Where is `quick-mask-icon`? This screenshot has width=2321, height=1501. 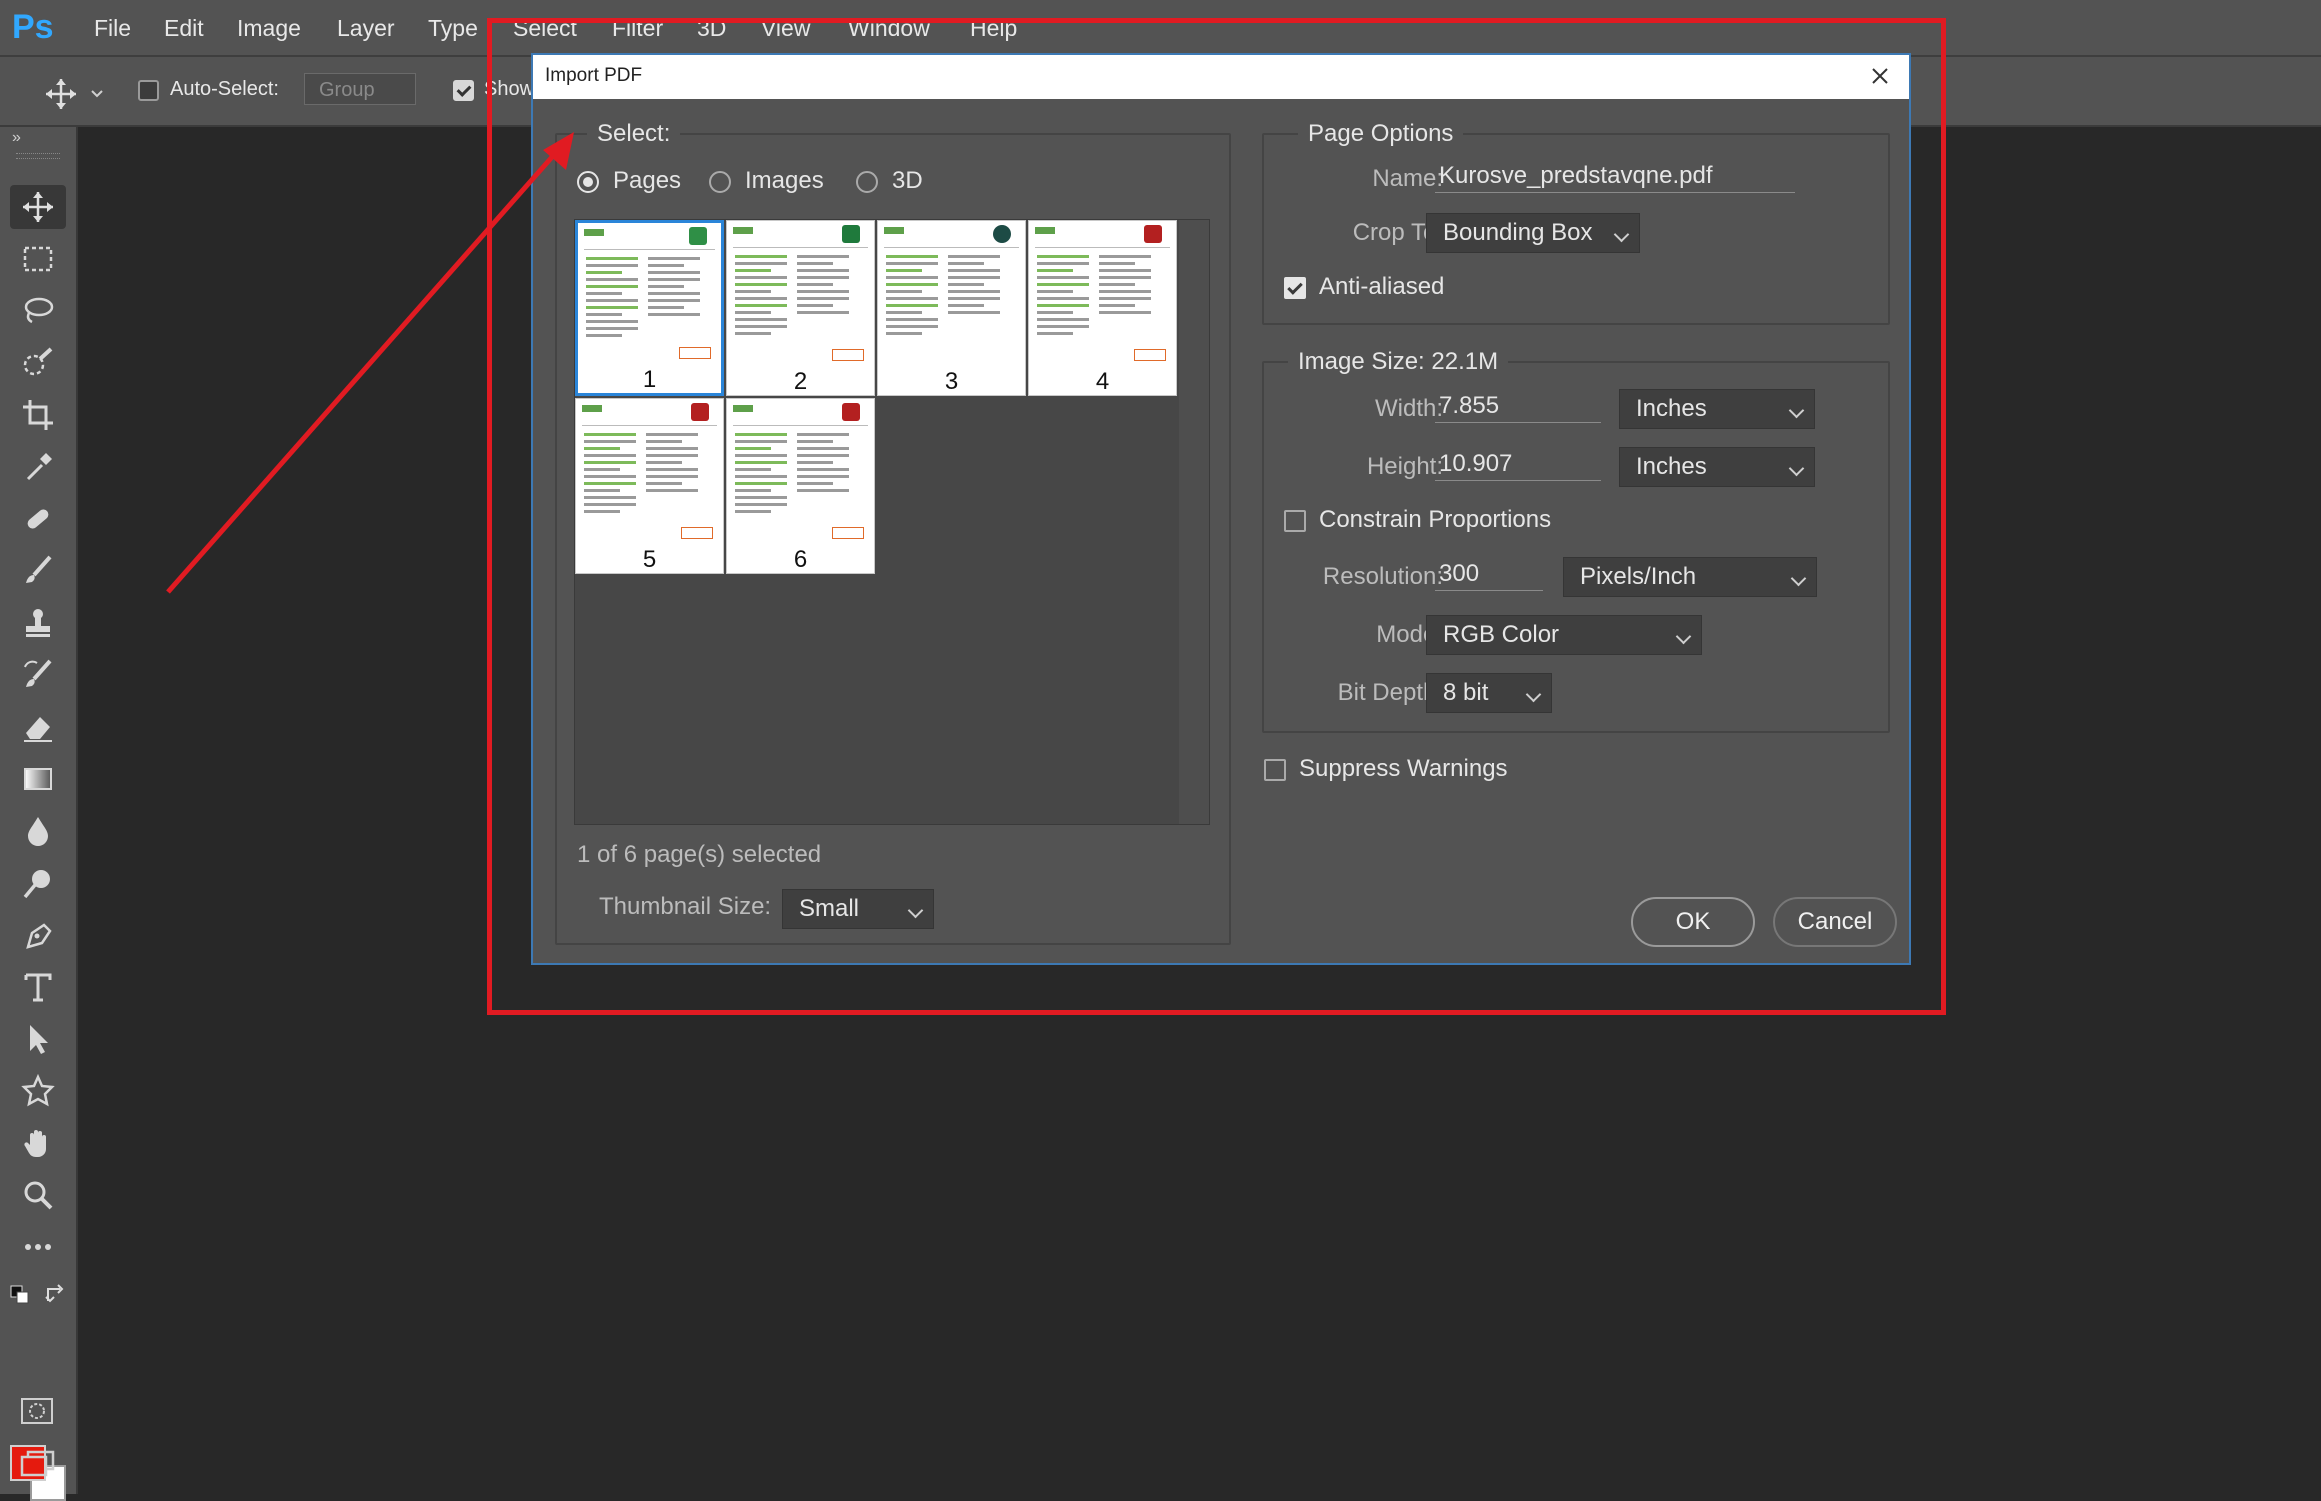 quick-mask-icon is located at coordinates (37, 1411).